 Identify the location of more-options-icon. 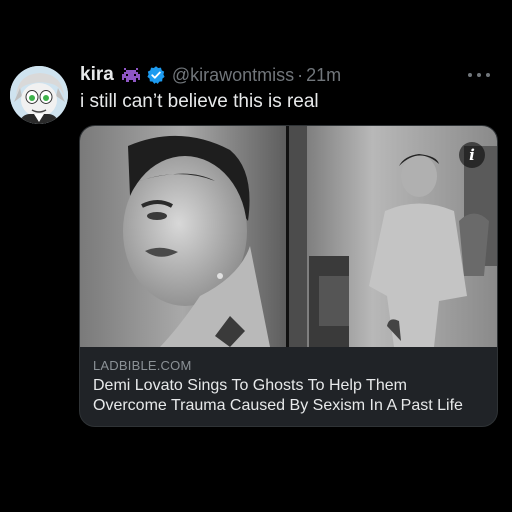
(479, 75).